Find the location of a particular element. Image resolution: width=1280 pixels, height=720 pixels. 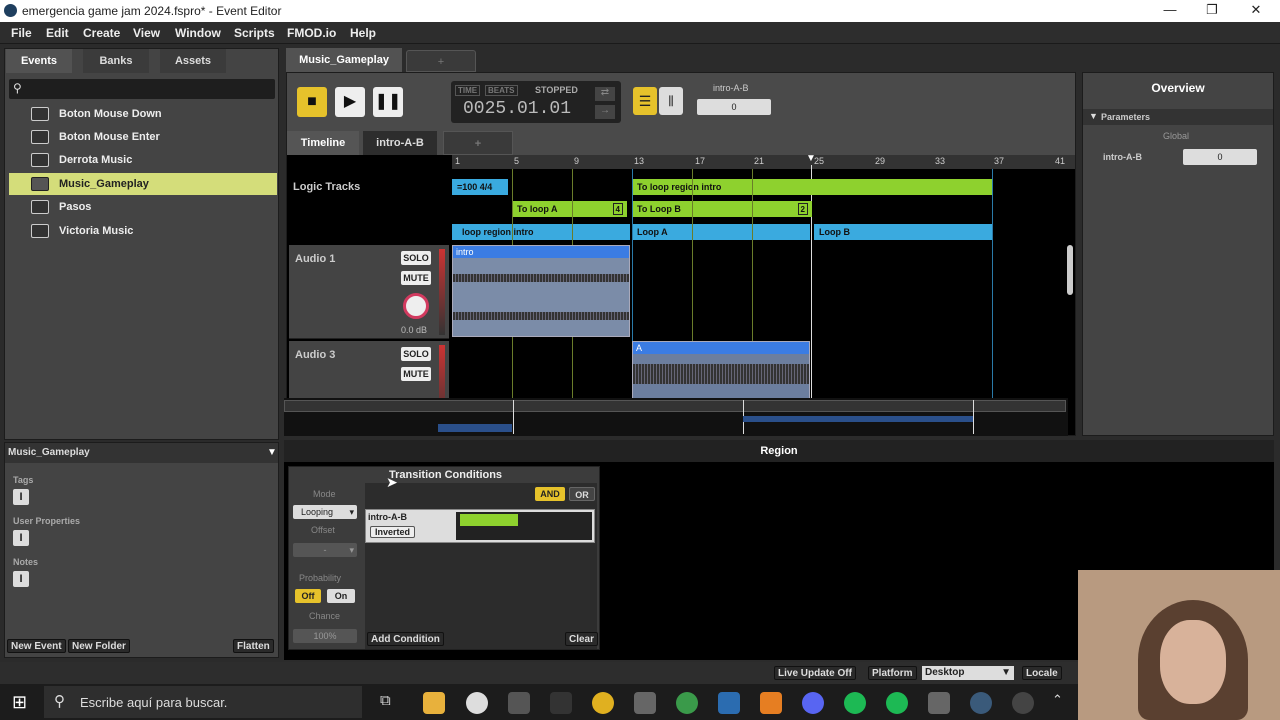

add-tab-button: + is located at coordinates (441, 61).